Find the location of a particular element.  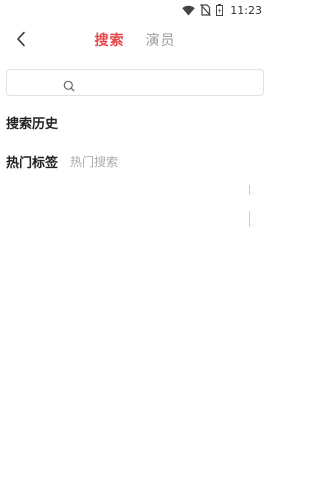

tab-bar: 搜索 演员 is located at coordinates (135, 40).